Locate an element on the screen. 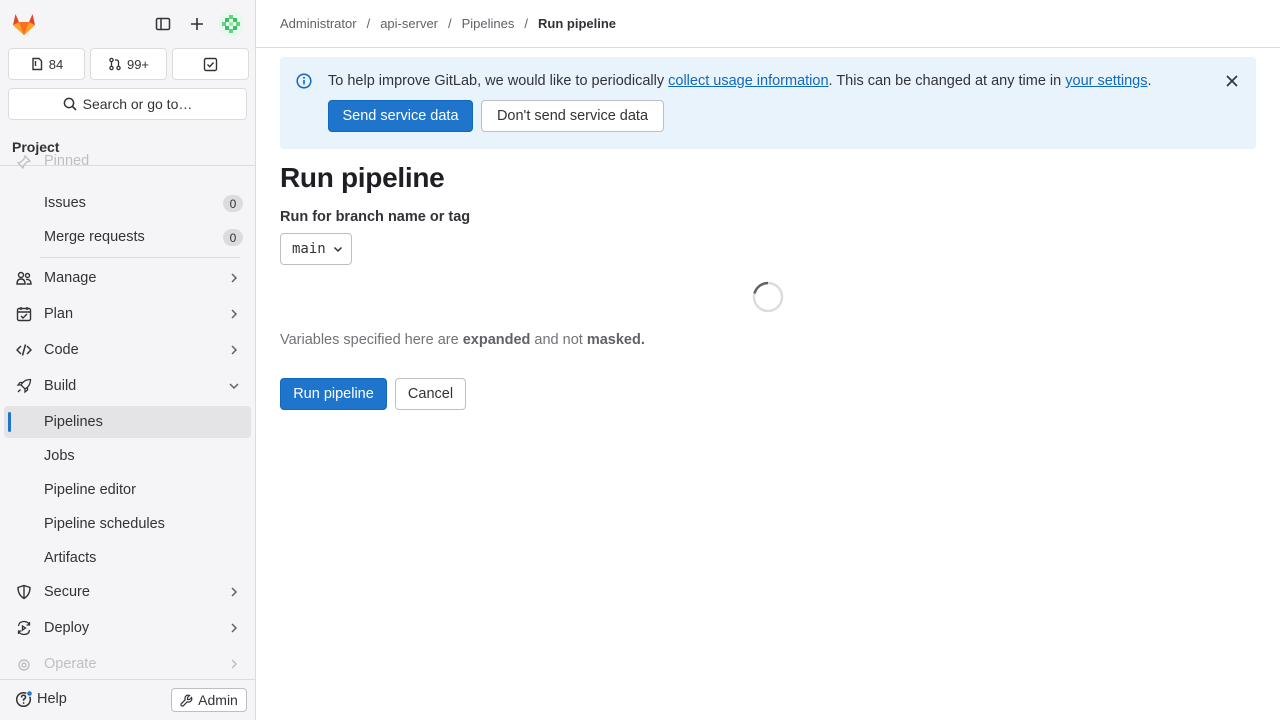 The image size is (1280, 720). planning-icon is located at coordinates (24, 314).